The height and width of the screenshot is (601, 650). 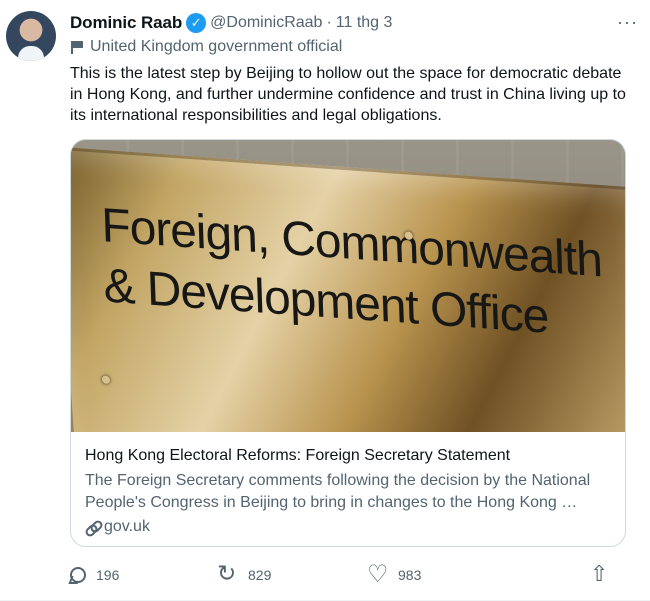 I want to click on like-button: 983, so click(x=445, y=574).